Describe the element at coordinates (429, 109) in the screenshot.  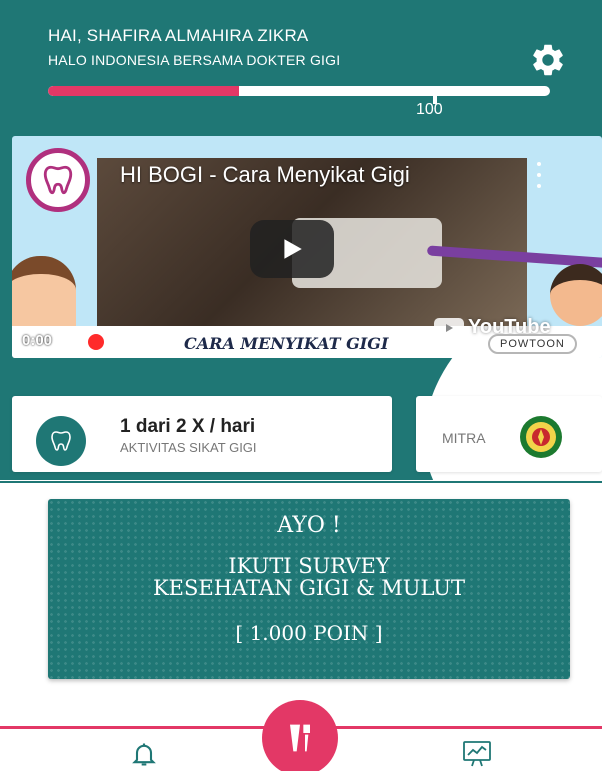
I see `progress-target-label: 100` at that location.